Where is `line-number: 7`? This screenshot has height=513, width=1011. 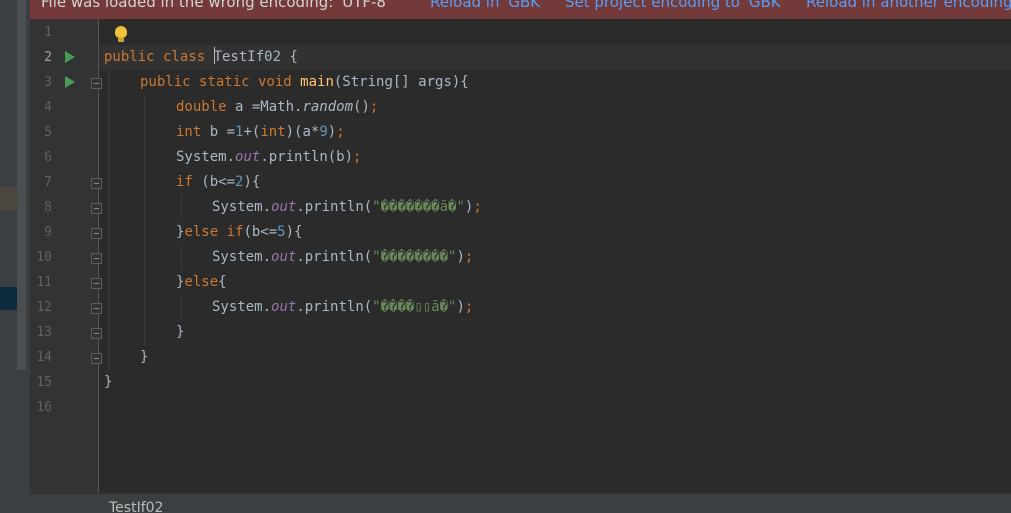
line-number: 7 is located at coordinates (41, 182).